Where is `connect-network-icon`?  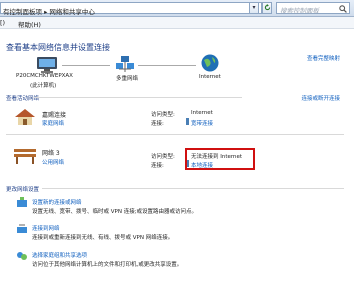
connect-network-icon is located at coordinates (22, 228).